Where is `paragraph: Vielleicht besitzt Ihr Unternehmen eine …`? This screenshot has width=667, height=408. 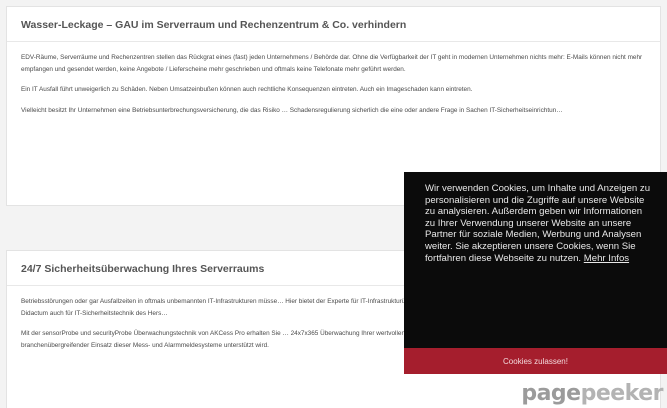 paragraph: Vielleicht besitzt Ihr Unternehmen eine … is located at coordinates (292, 110).